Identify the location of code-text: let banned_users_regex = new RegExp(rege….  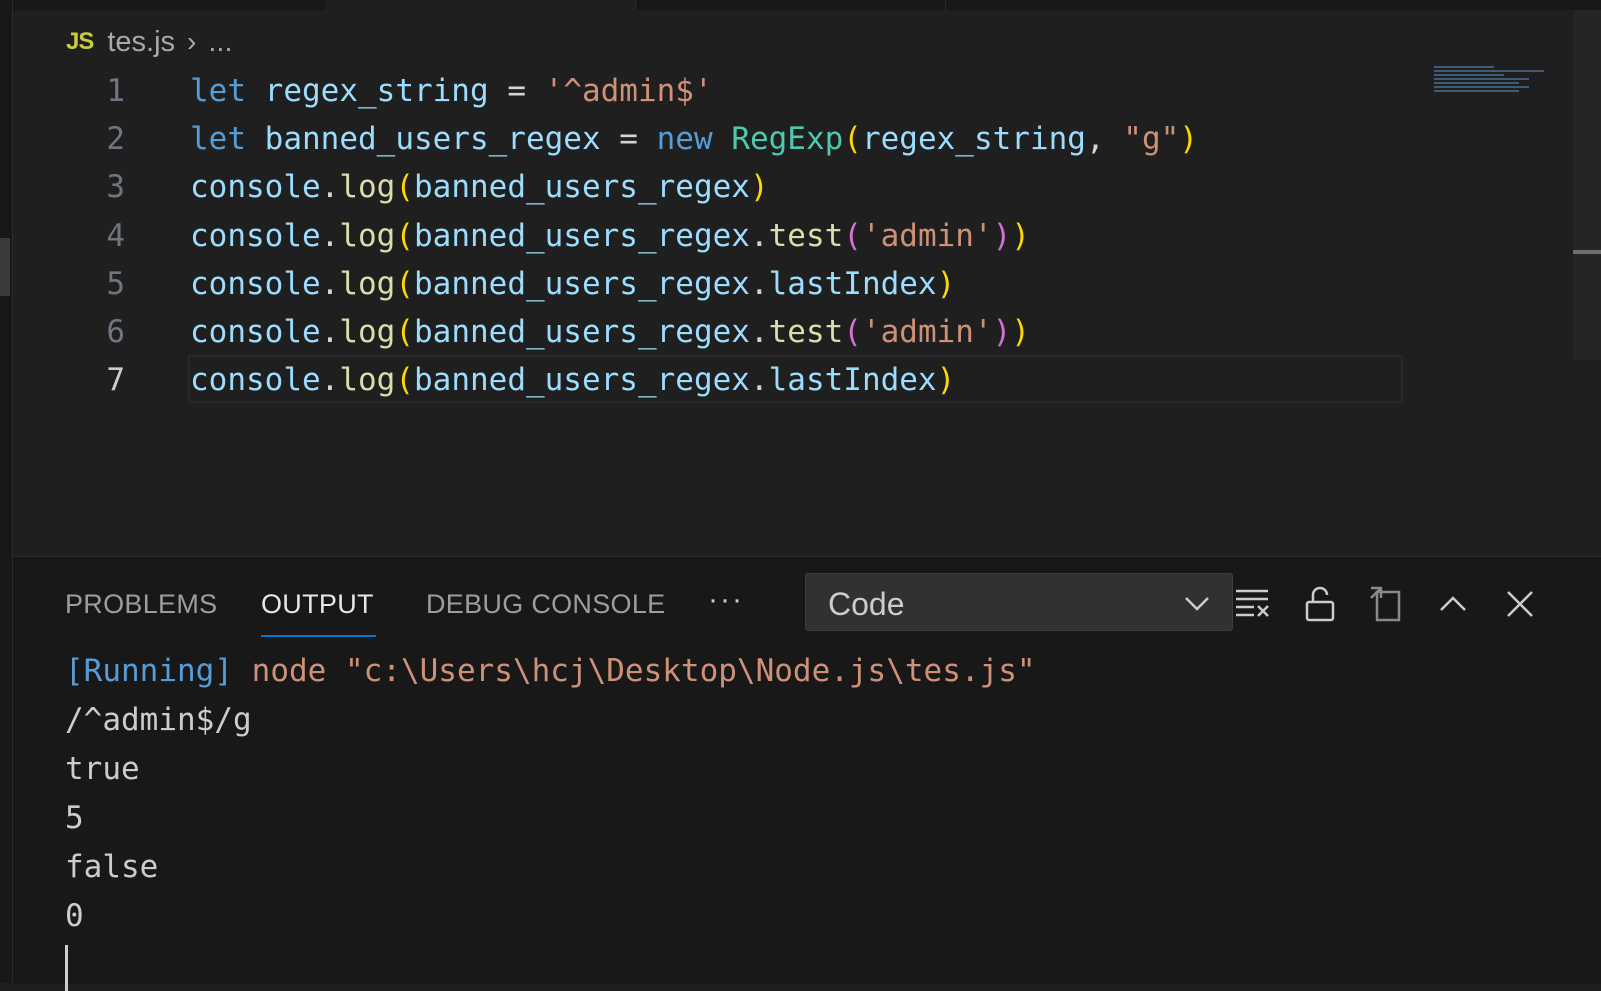
(694, 138).